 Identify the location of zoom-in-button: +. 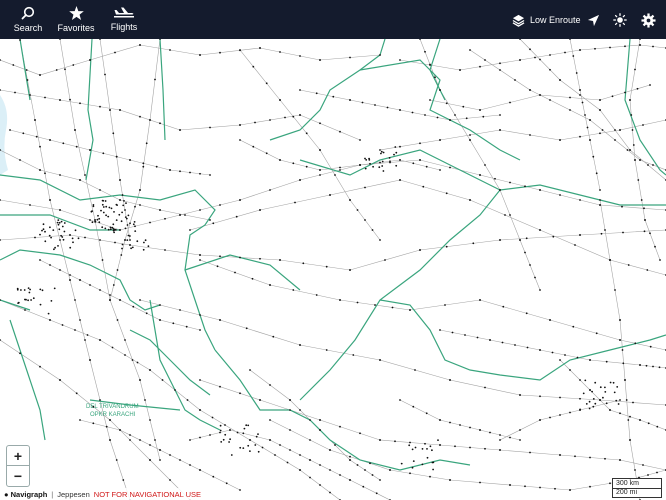
(18, 456).